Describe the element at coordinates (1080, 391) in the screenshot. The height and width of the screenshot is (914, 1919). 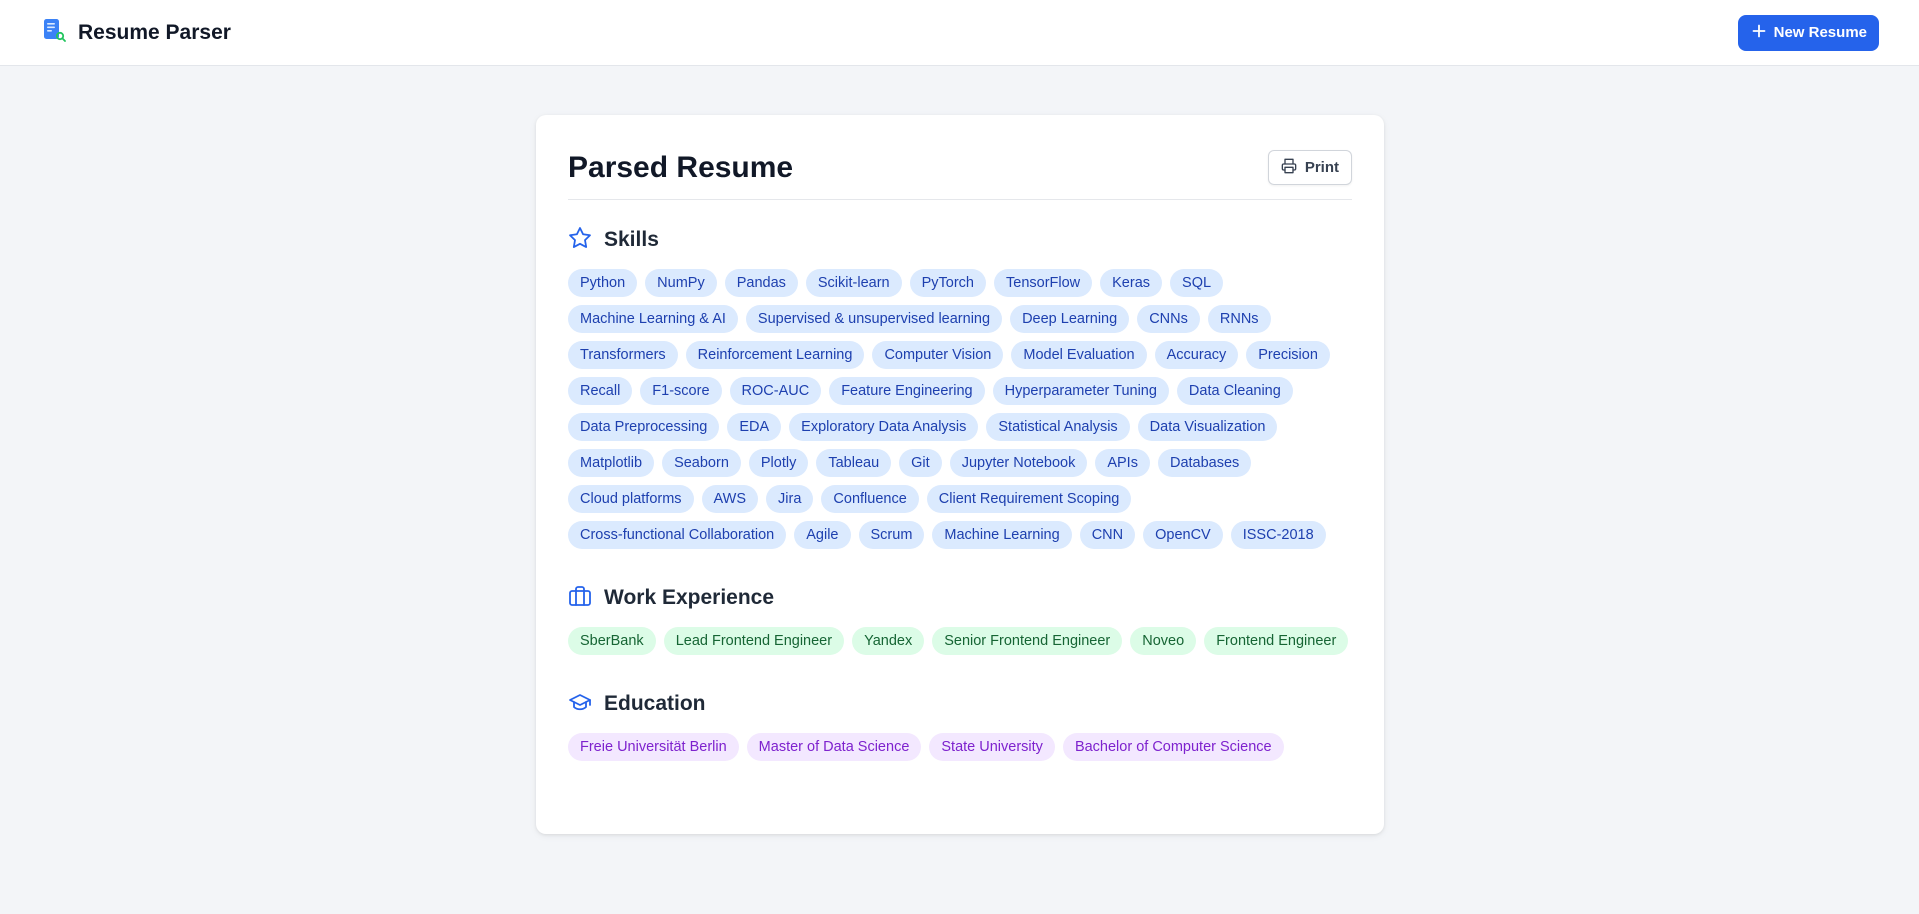
I see `tag: Hyperparameter Tuning` at that location.